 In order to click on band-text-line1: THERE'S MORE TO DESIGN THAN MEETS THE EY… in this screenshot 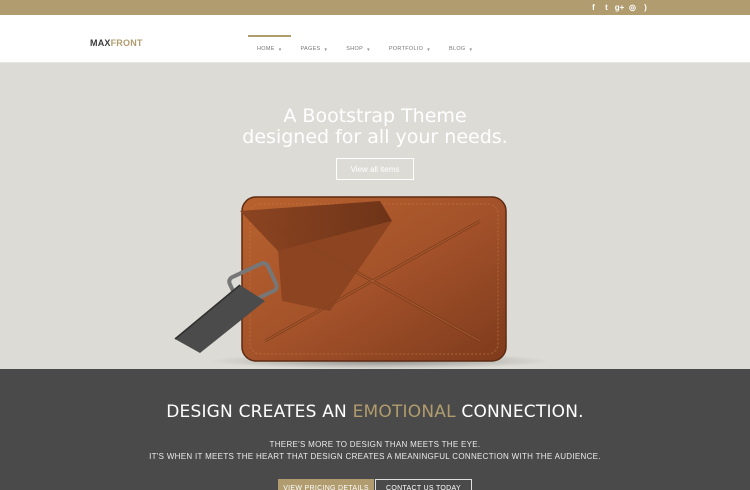, I will do `click(375, 444)`.